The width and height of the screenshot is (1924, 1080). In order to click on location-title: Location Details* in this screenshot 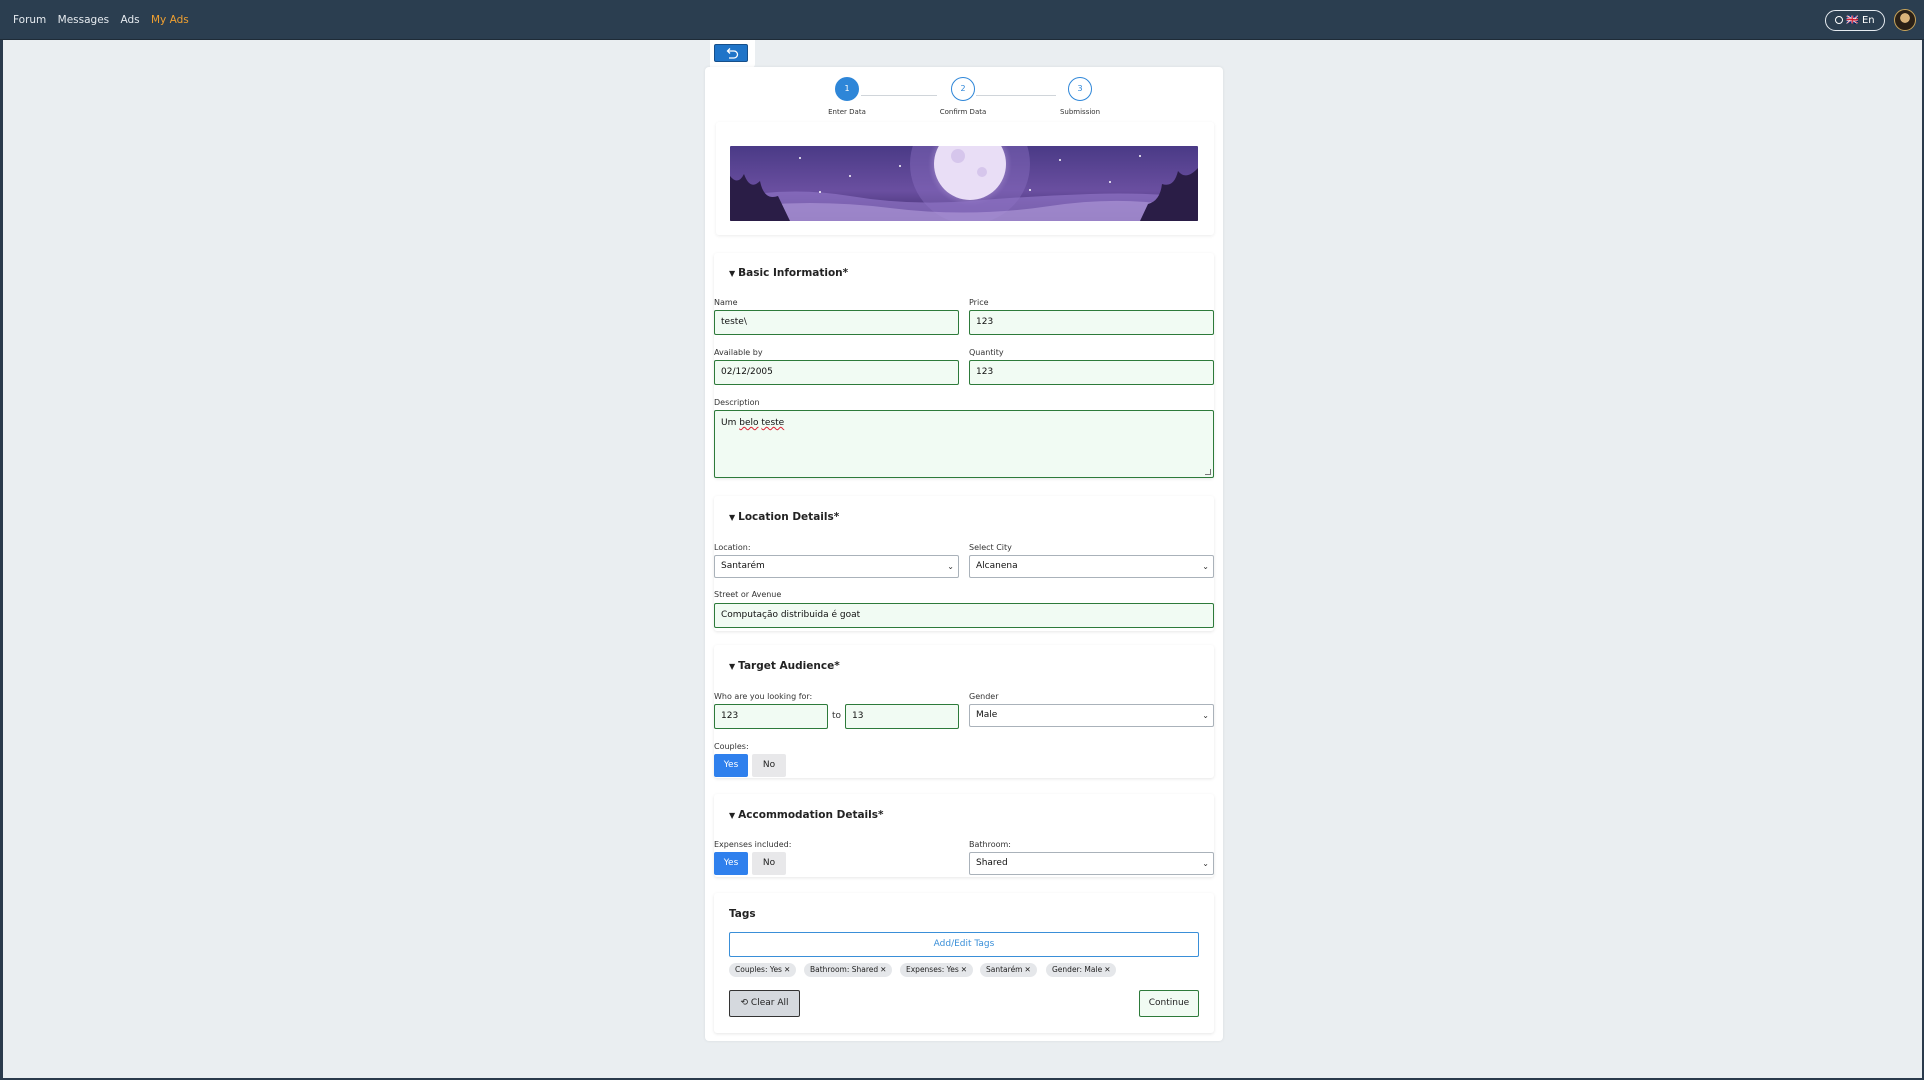, I will do `click(789, 517)`.